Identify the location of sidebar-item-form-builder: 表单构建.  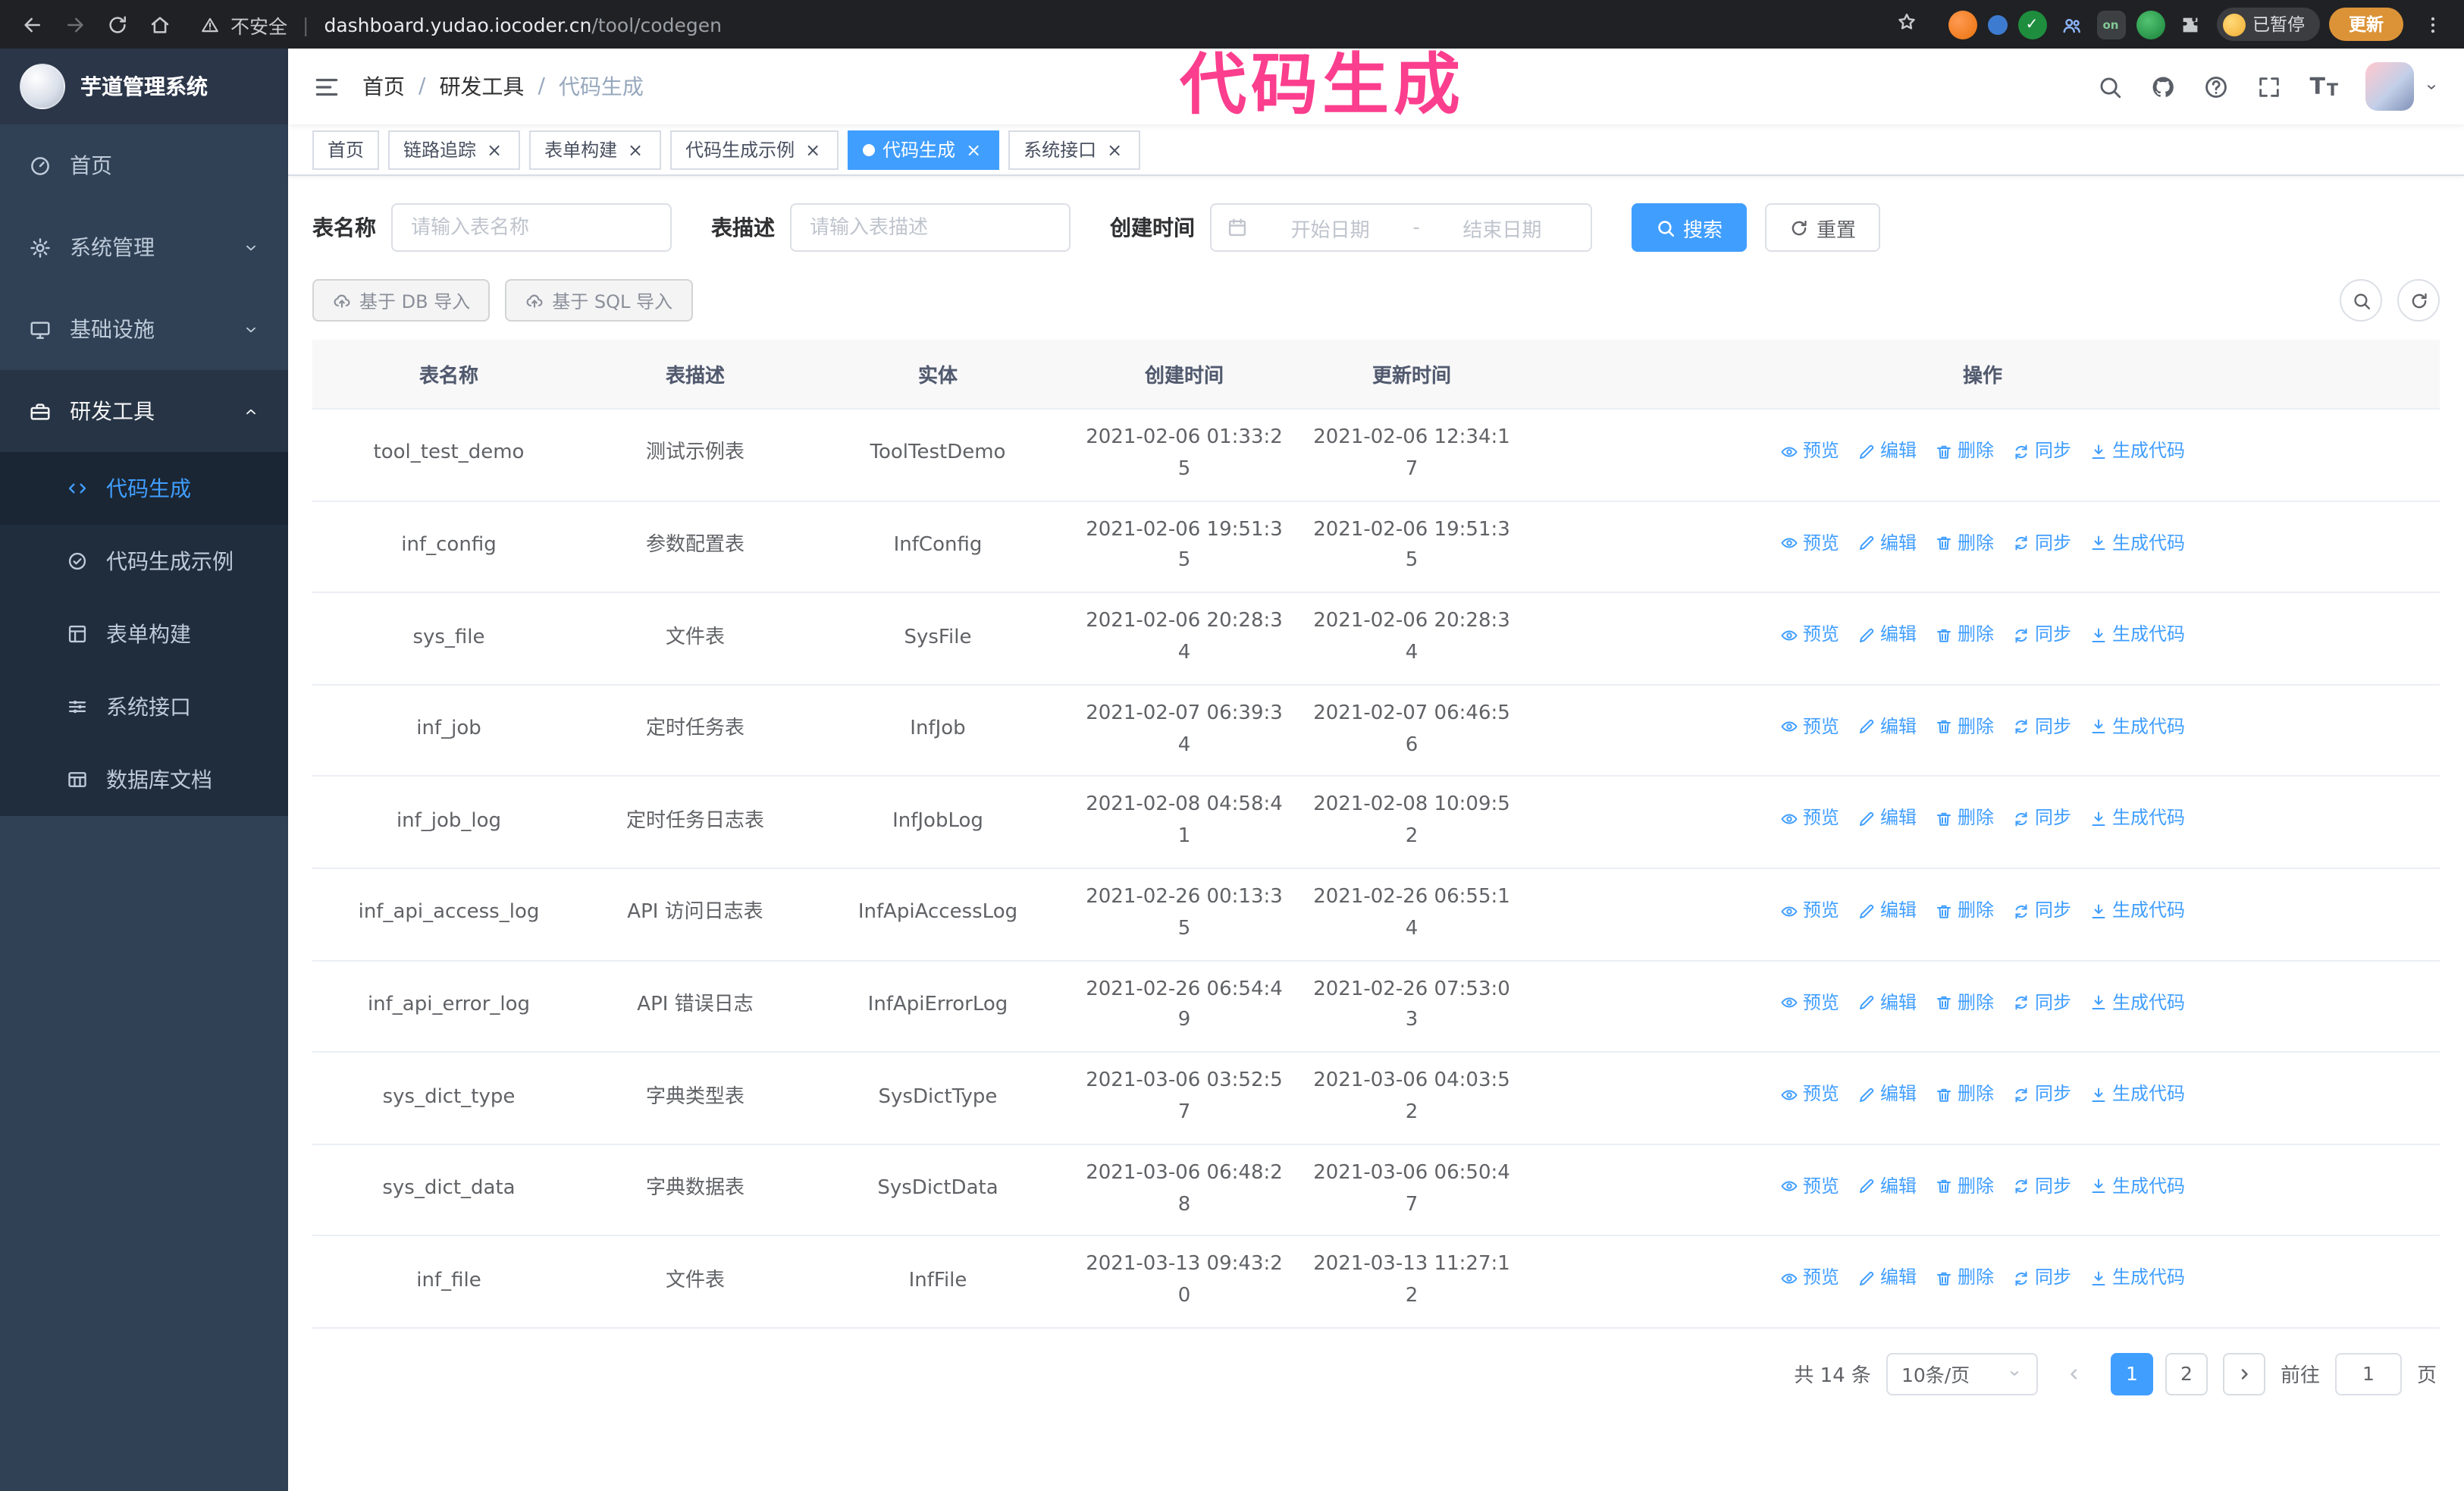
(144, 634).